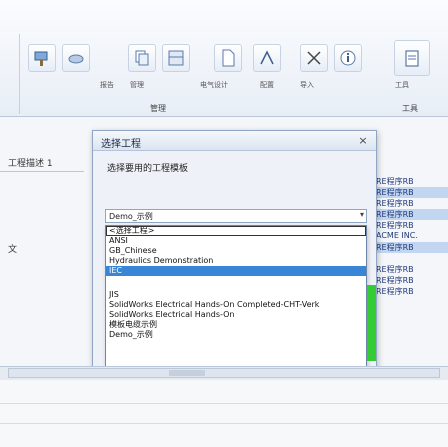 The image size is (448, 447). I want to click on green-indicator, so click(371, 323).